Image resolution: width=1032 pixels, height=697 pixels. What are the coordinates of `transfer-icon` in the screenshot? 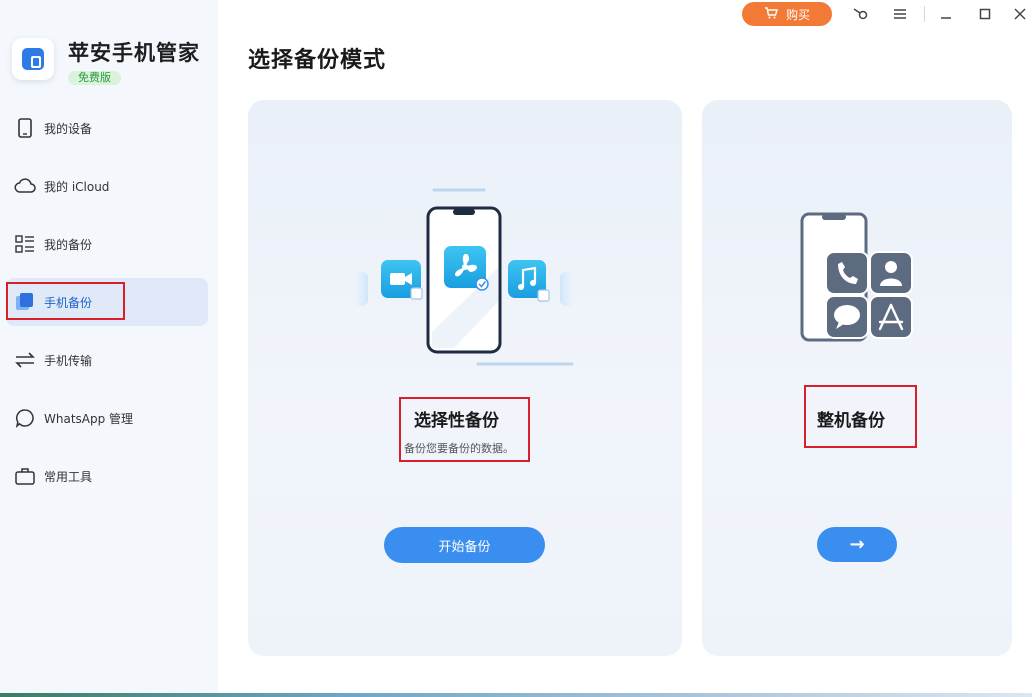 It's located at (25, 360).